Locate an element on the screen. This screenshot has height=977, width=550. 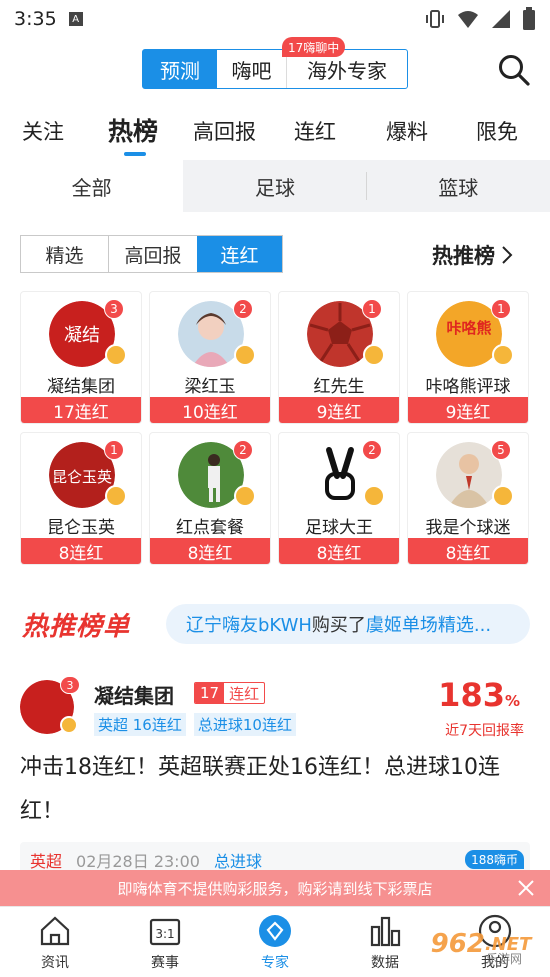
expert-card: 昆仑玉英 1 昆仑玉英 8连红 is located at coordinates (81, 498).